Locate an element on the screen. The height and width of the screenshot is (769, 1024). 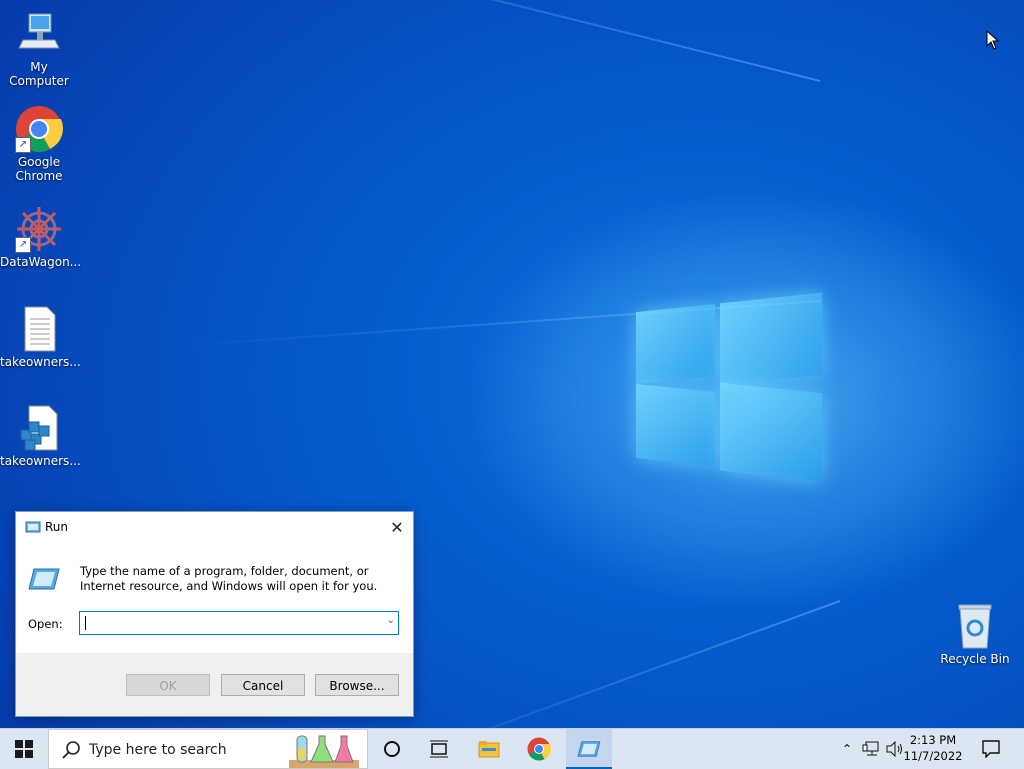
show-hidden-icons-button: ⌃ is located at coordinates (847, 749).